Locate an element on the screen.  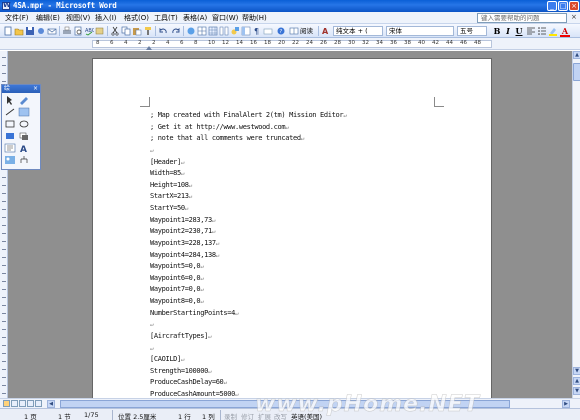
minimize-button: _ is located at coordinates (552, 6).